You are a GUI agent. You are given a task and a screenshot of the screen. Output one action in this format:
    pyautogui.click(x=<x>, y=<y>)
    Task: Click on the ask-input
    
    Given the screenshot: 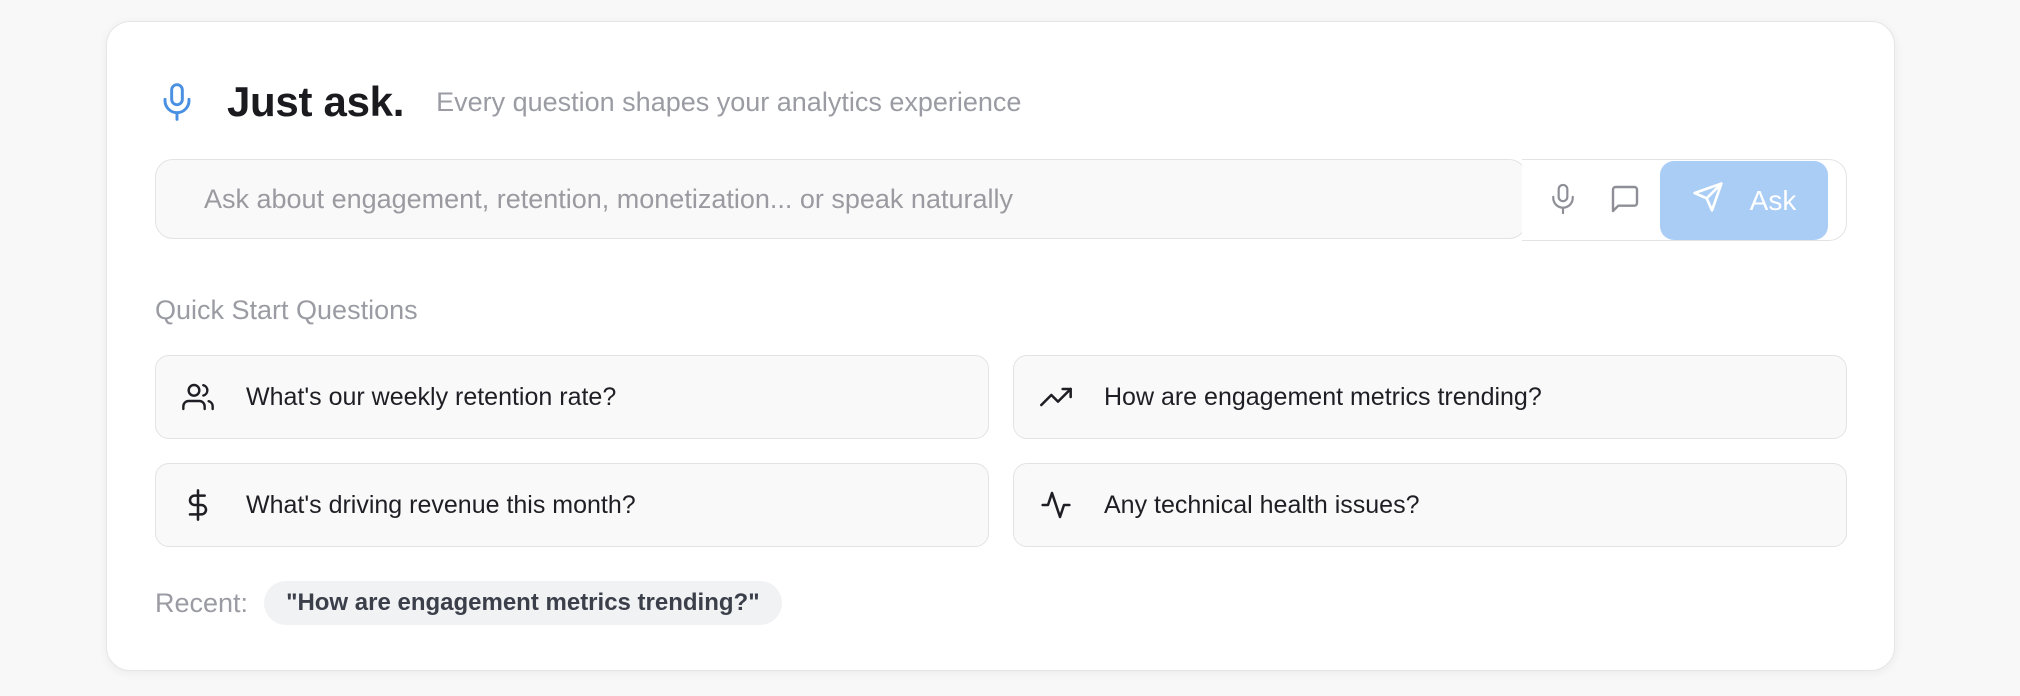 What is the action you would take?
    pyautogui.click(x=841, y=199)
    